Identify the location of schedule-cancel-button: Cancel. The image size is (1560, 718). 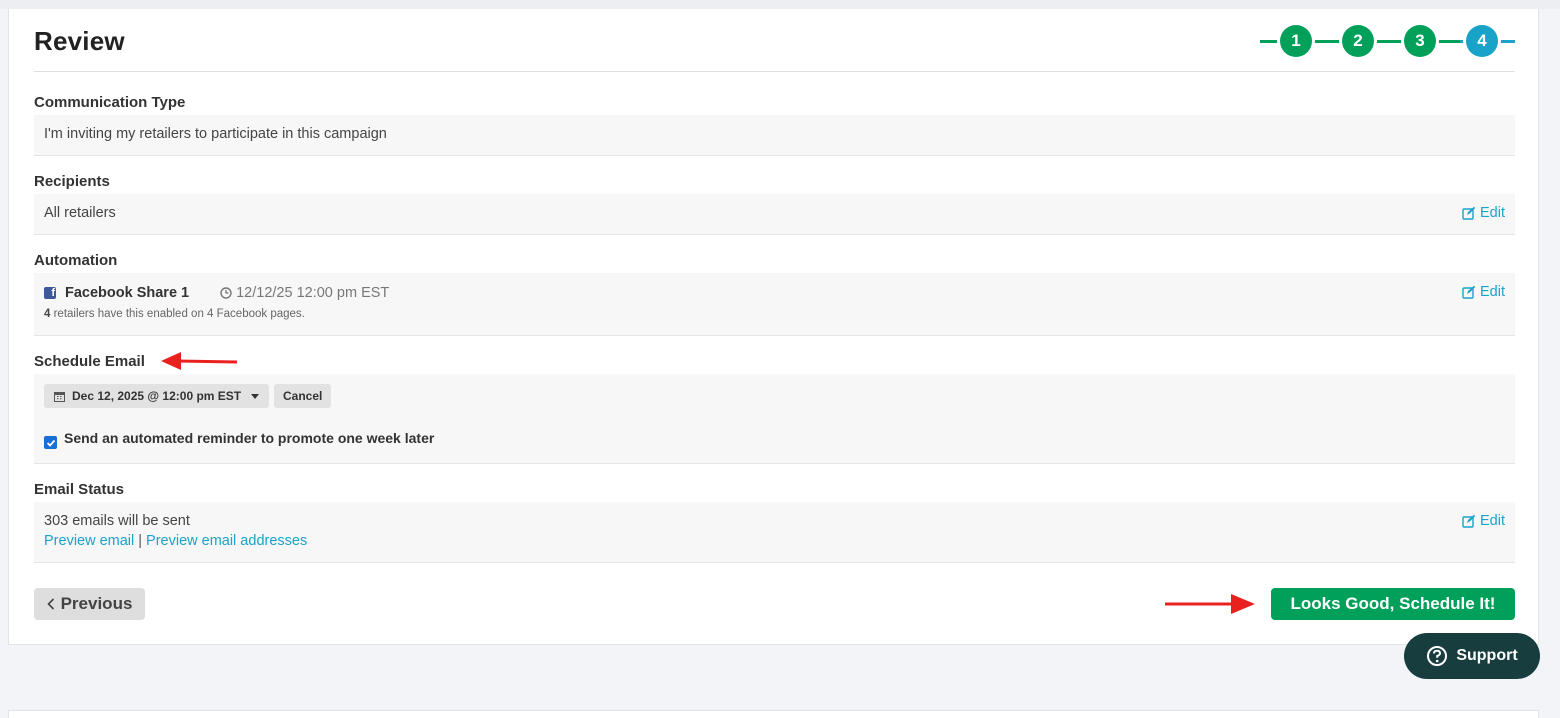
(303, 396).